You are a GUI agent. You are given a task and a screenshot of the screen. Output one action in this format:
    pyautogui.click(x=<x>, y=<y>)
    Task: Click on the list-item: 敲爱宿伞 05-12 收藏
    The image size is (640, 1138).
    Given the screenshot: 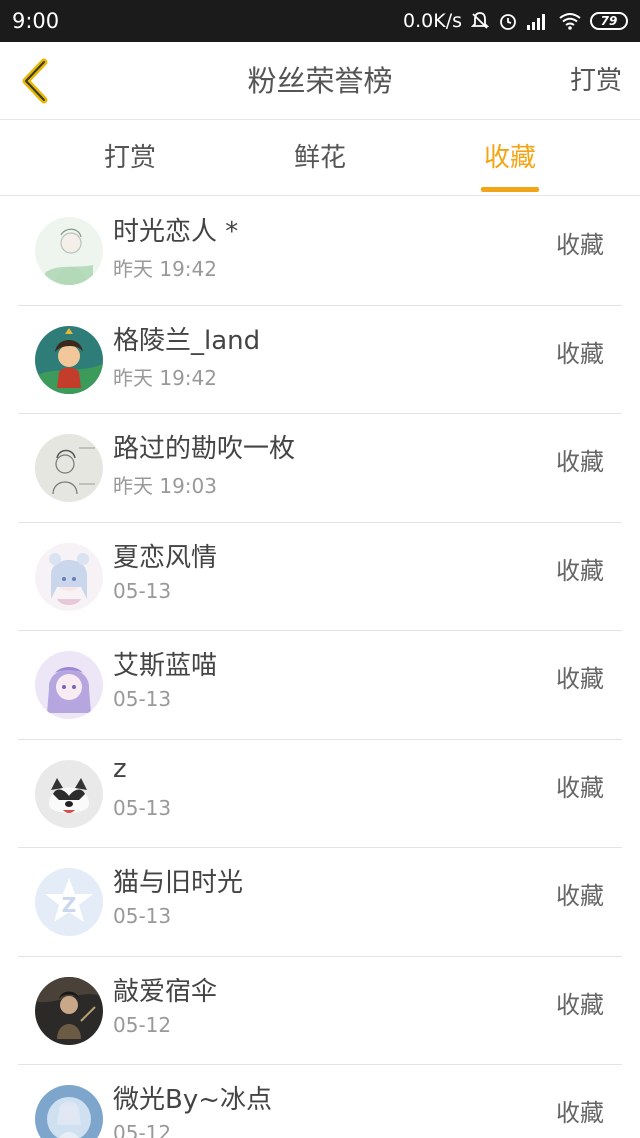 What is the action you would take?
    pyautogui.click(x=320, y=1011)
    